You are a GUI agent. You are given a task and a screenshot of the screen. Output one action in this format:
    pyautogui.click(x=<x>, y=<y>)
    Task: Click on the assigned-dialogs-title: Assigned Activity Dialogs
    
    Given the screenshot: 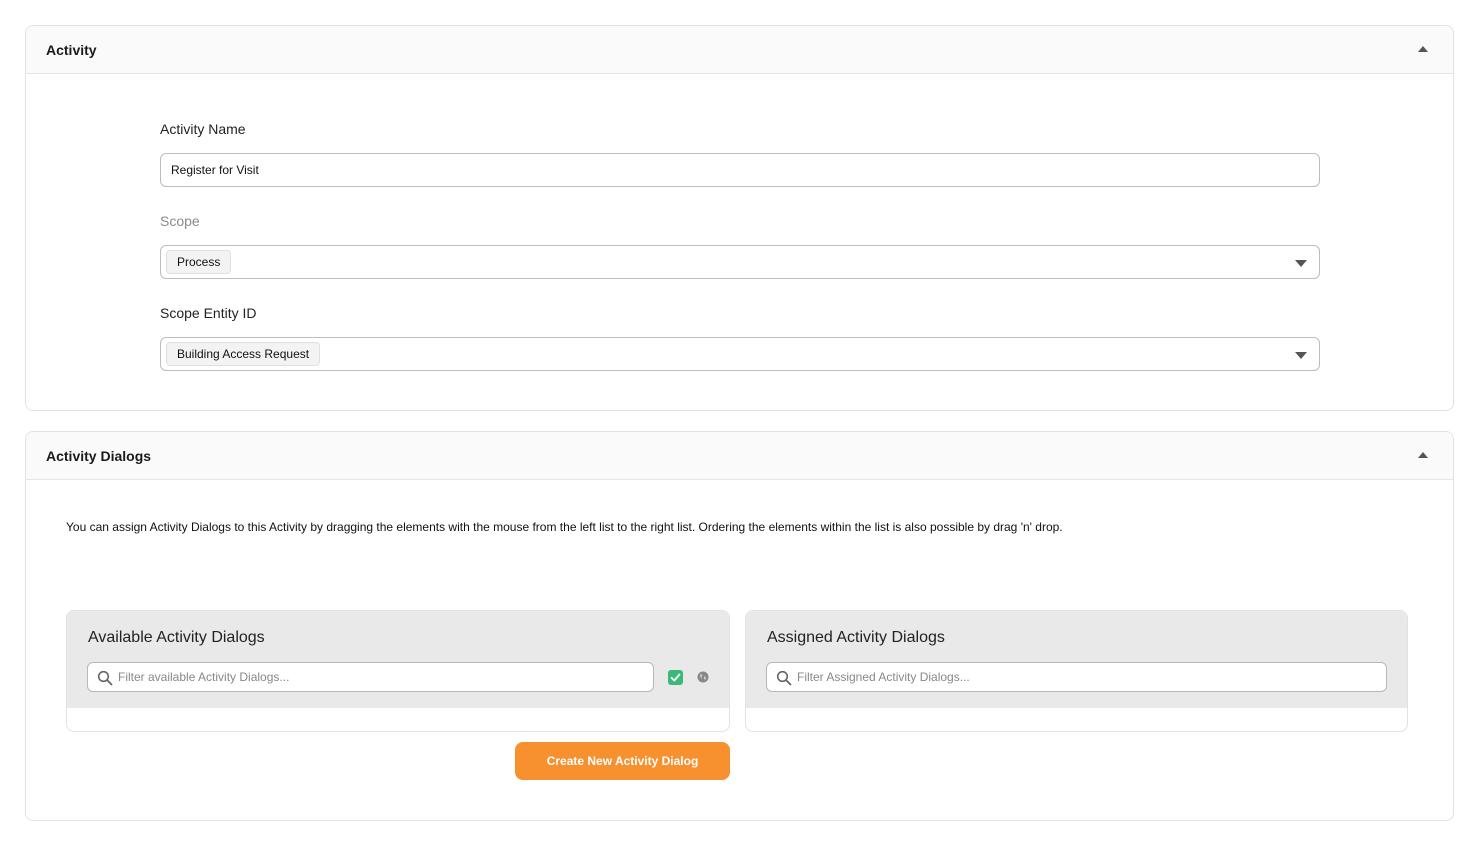 What is the action you would take?
    pyautogui.click(x=856, y=637)
    